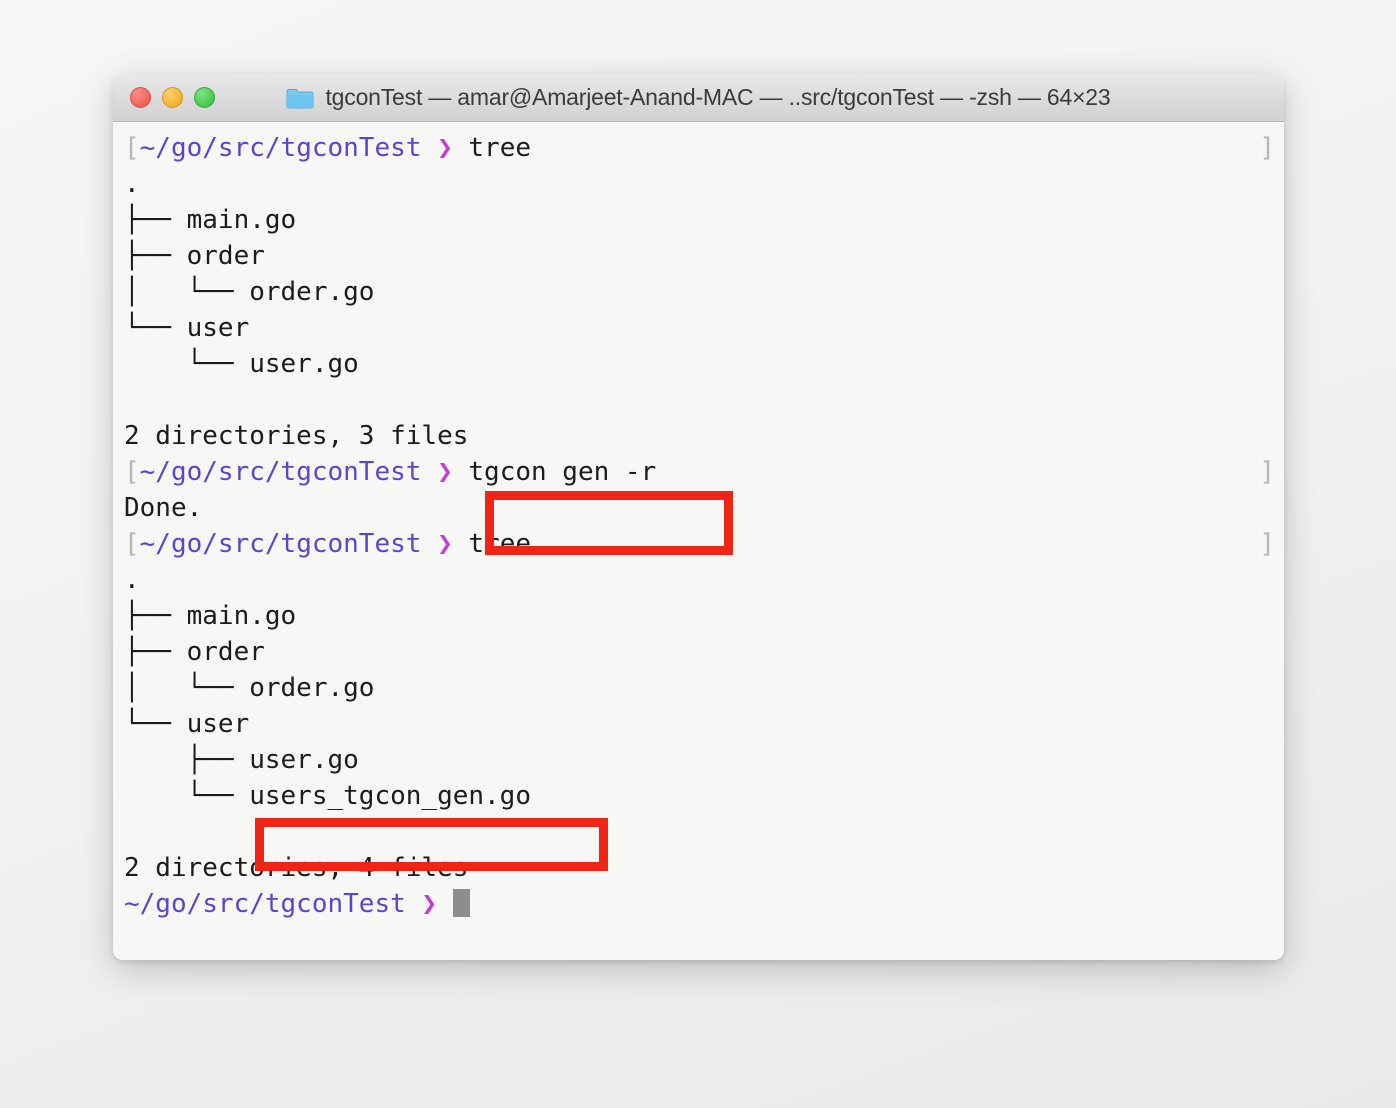  I want to click on terminal-line-output-generated-file: └── users_tgcon_gen.go, so click(327, 796).